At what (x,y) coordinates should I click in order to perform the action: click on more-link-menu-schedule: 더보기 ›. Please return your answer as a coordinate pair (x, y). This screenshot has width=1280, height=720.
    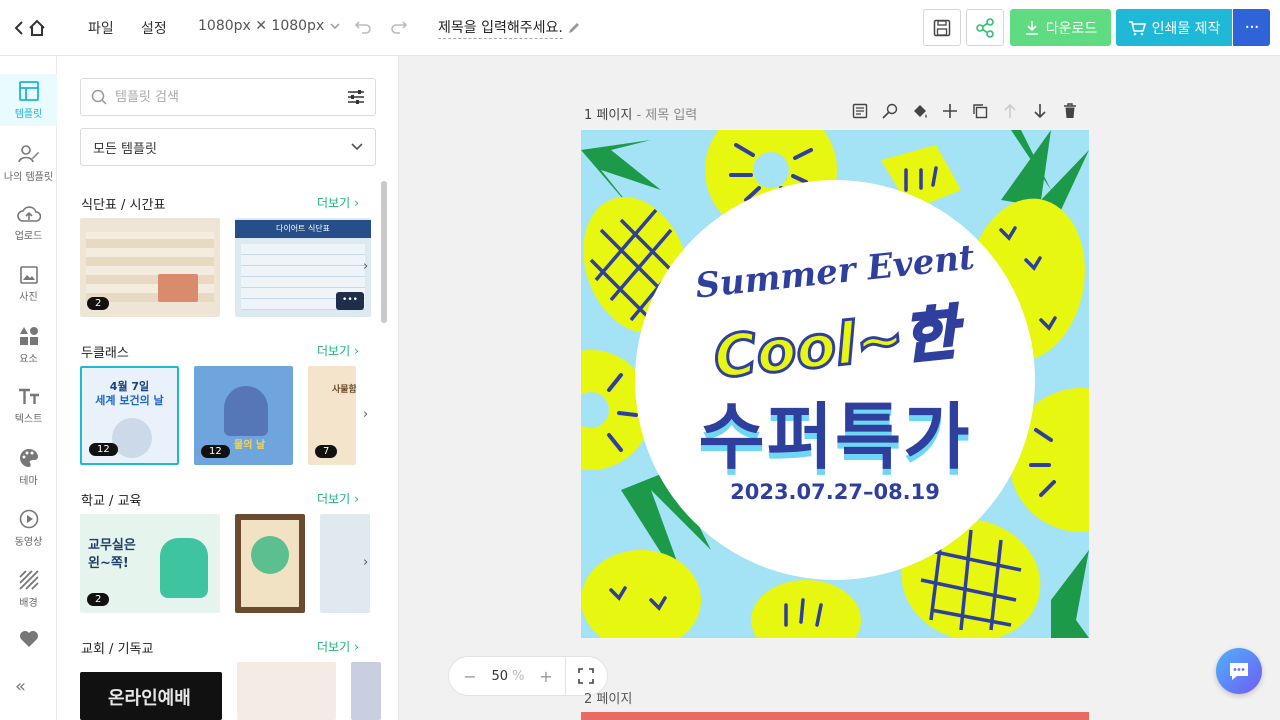
    Looking at the image, I should click on (338, 202).